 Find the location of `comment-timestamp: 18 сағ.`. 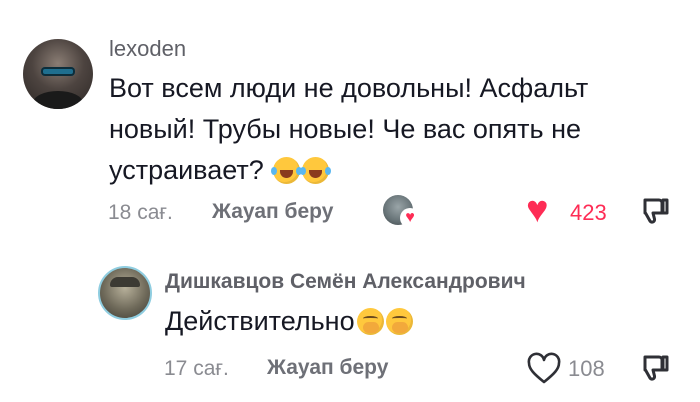

comment-timestamp: 18 сағ. is located at coordinates (140, 212).